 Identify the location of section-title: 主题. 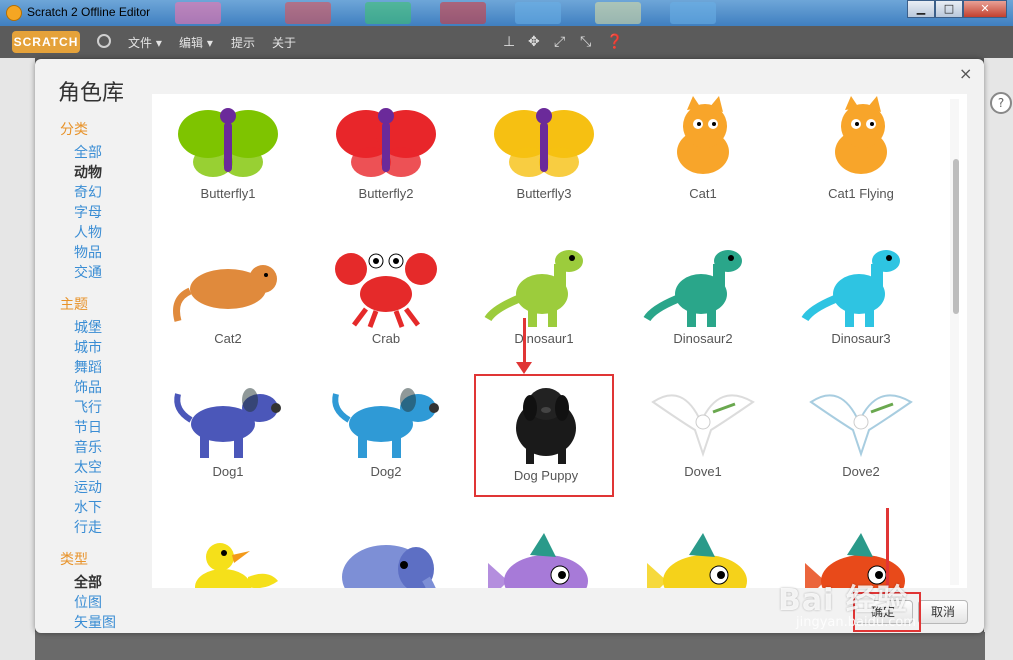
(74, 305).